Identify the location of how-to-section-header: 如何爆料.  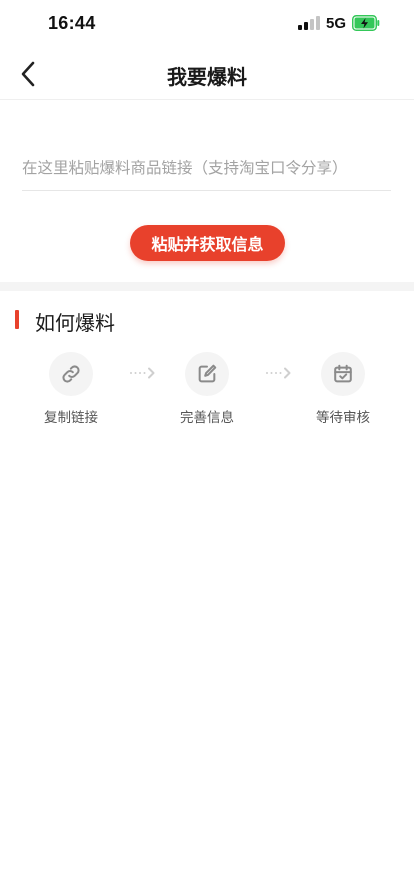
(207, 321).